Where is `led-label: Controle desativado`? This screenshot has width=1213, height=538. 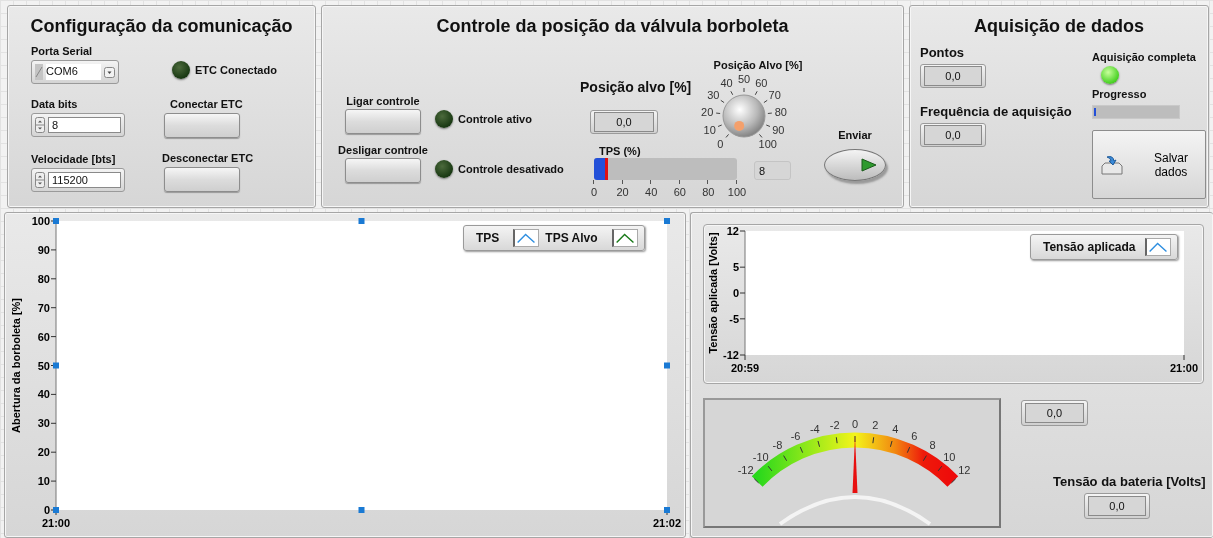 led-label: Controle desativado is located at coordinates (511, 169).